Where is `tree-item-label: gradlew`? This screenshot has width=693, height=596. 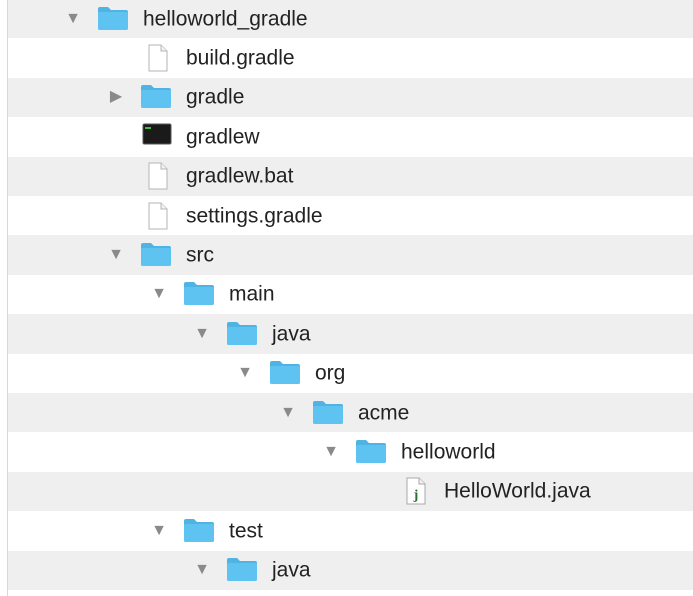 tree-item-label: gradlew is located at coordinates (223, 137).